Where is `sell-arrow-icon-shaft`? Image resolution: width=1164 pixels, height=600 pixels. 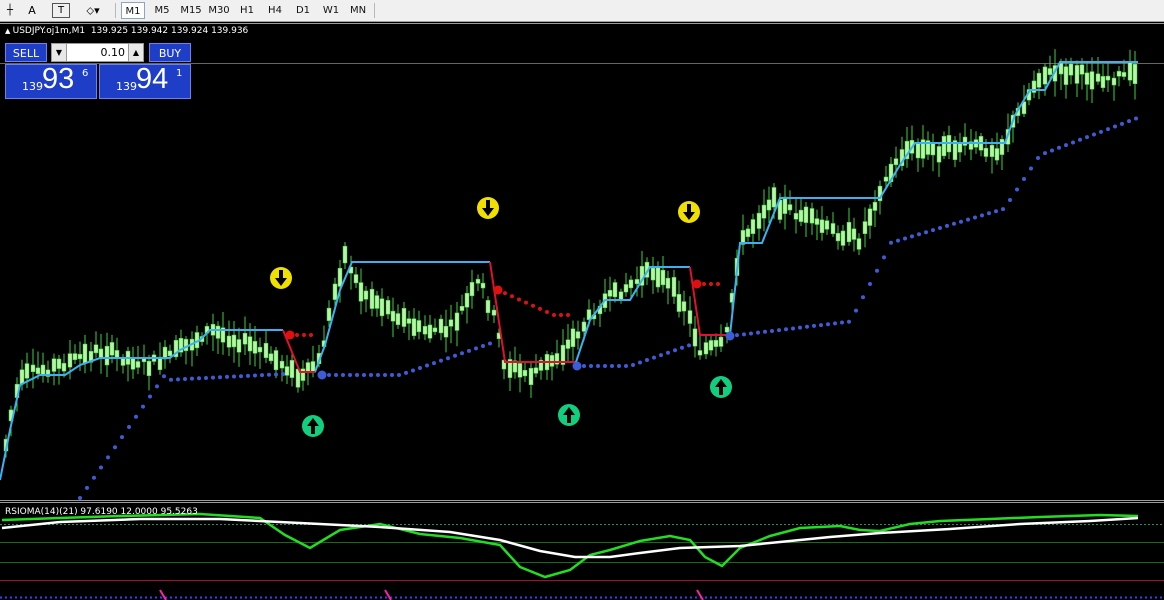
sell-arrow-icon-shaft is located at coordinates (488, 204).